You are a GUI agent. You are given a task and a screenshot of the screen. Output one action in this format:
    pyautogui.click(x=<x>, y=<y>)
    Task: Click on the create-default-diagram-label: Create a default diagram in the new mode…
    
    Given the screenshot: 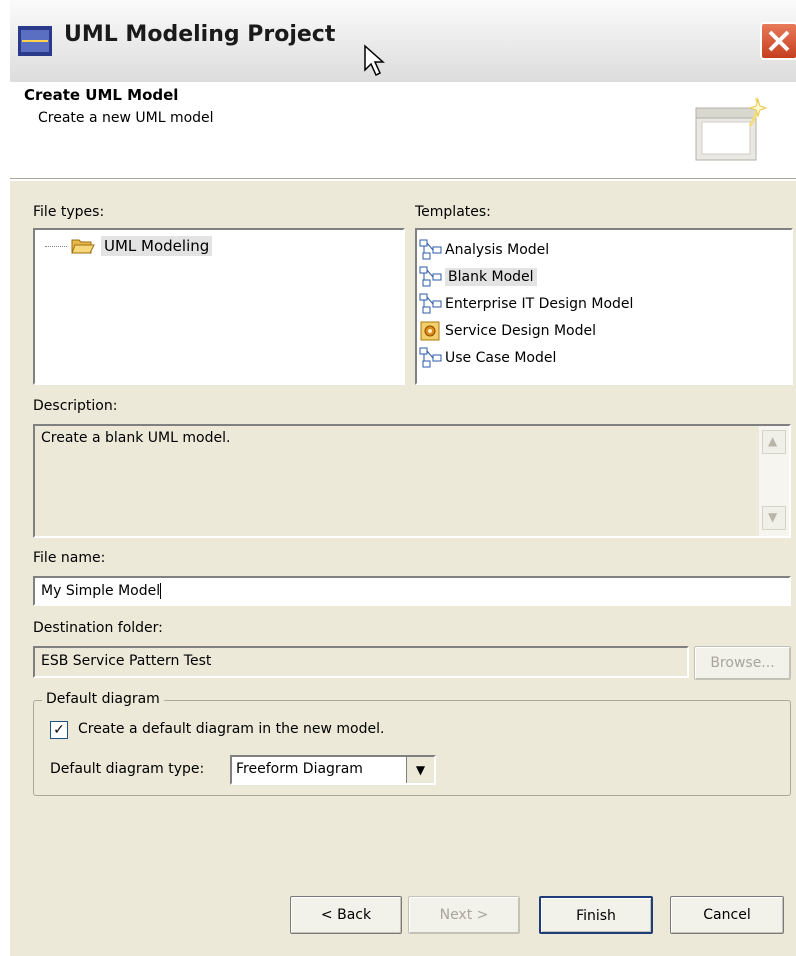 What is the action you would take?
    pyautogui.click(x=231, y=729)
    